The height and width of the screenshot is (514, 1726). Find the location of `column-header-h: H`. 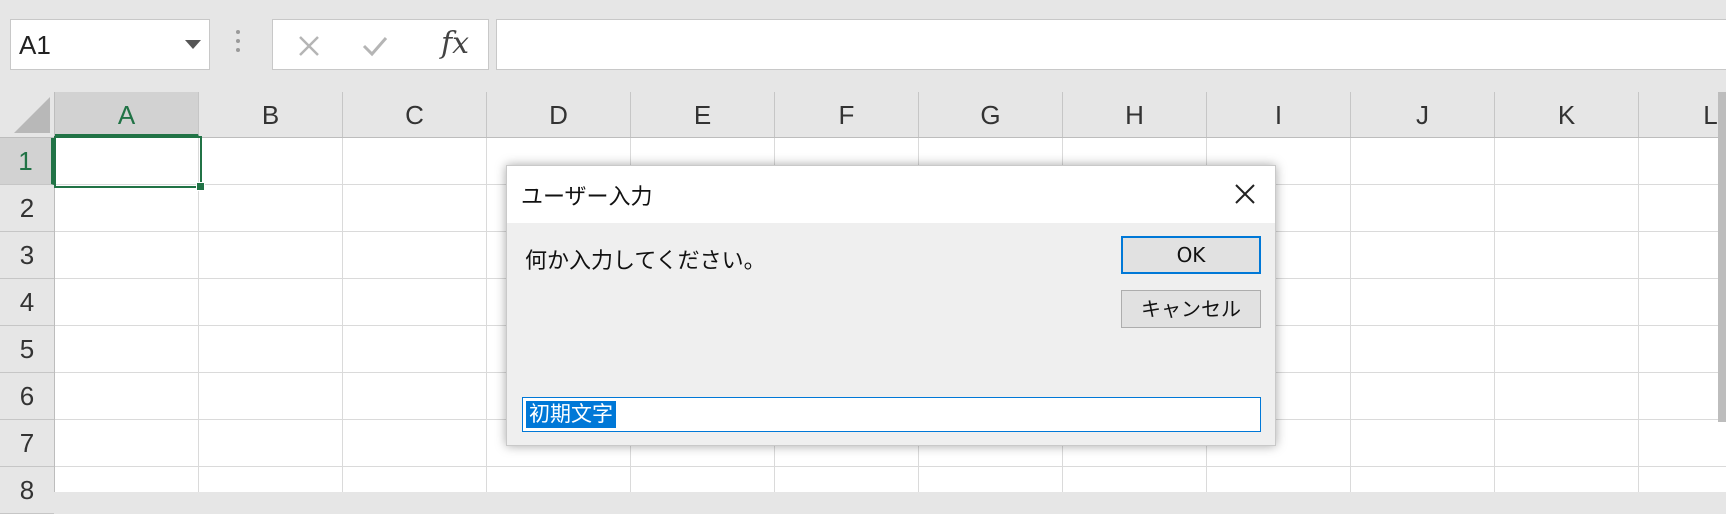

column-header-h: H is located at coordinates (1135, 114).